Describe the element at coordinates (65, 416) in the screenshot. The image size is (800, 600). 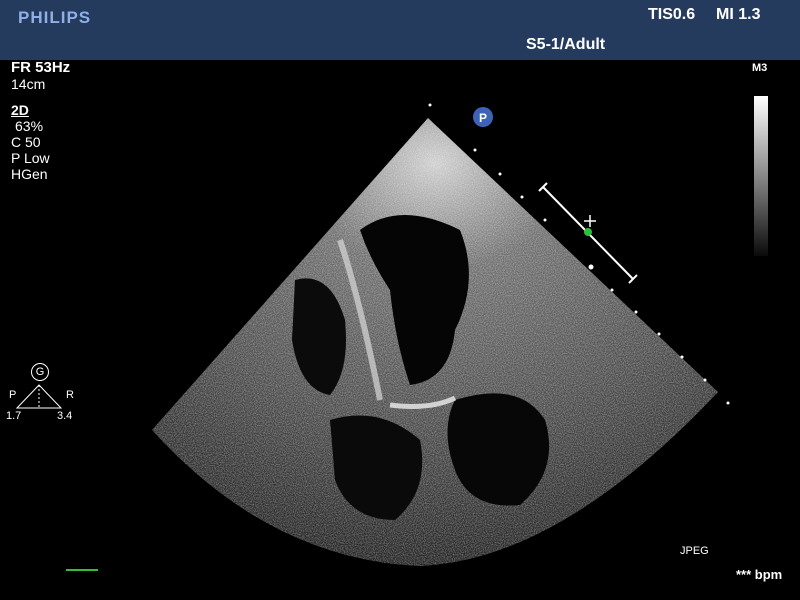
I see `orientation-right-value: 3.4` at that location.